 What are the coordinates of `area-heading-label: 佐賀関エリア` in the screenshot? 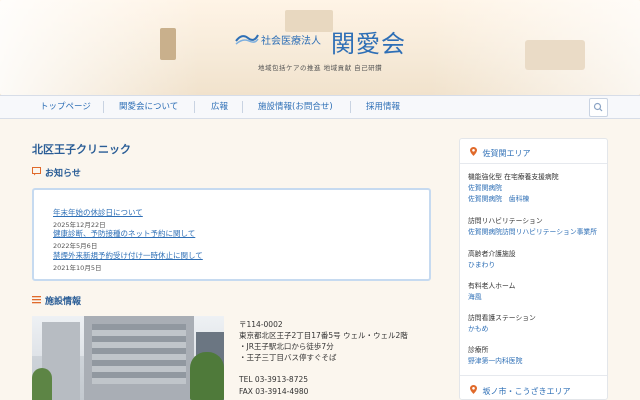 It's located at (506, 153).